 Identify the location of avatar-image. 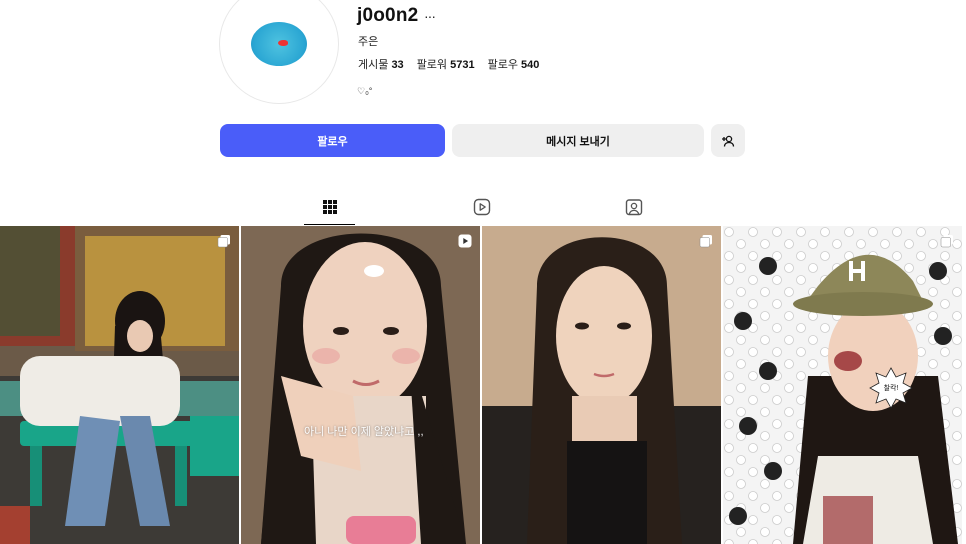
(279, 44).